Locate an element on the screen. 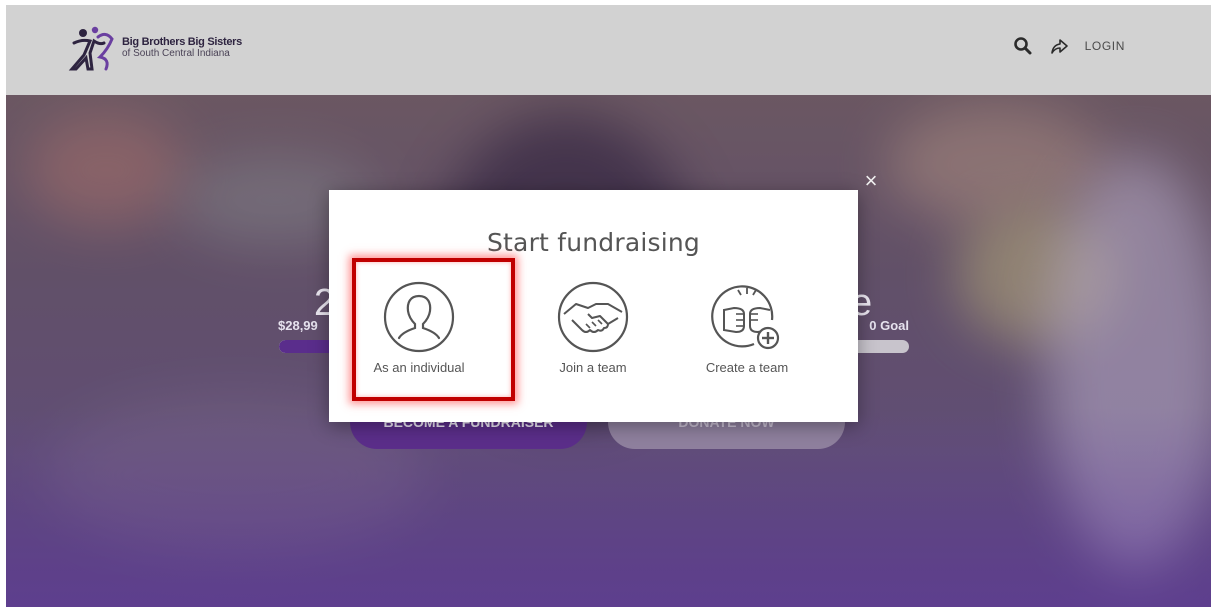 This screenshot has width=1217, height=607. fist-bump-plus-icon is located at coordinates (745, 317).